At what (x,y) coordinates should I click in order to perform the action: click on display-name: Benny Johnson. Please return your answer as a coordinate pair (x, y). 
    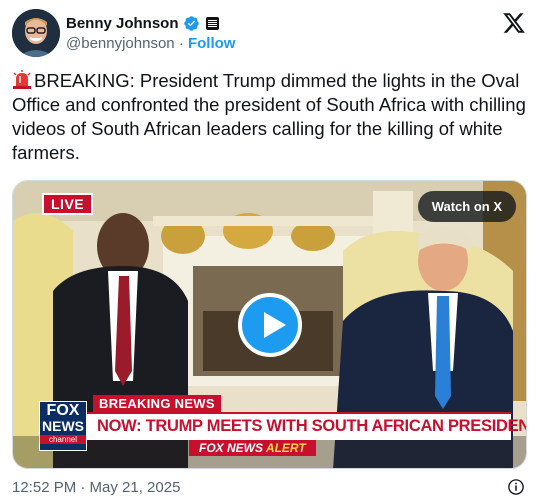
    Looking at the image, I should click on (122, 23).